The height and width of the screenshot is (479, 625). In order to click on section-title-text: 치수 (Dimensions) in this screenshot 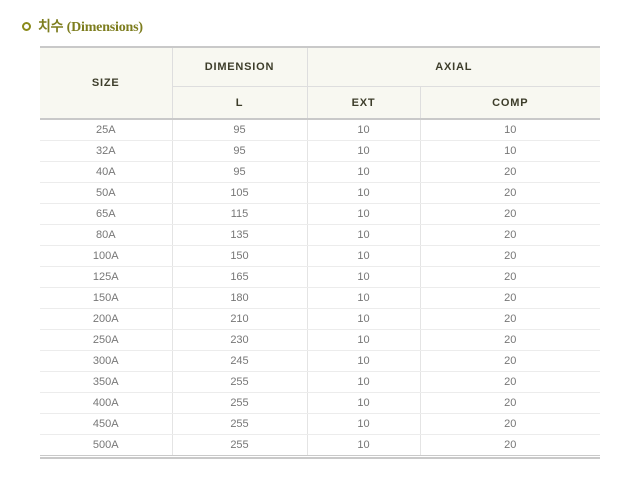, I will do `click(90, 27)`.